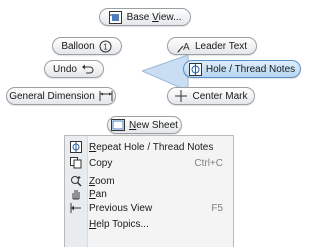 Image resolution: width=320 pixels, height=247 pixels. Describe the element at coordinates (76, 194) in the screenshot. I see `pan-icon` at that location.